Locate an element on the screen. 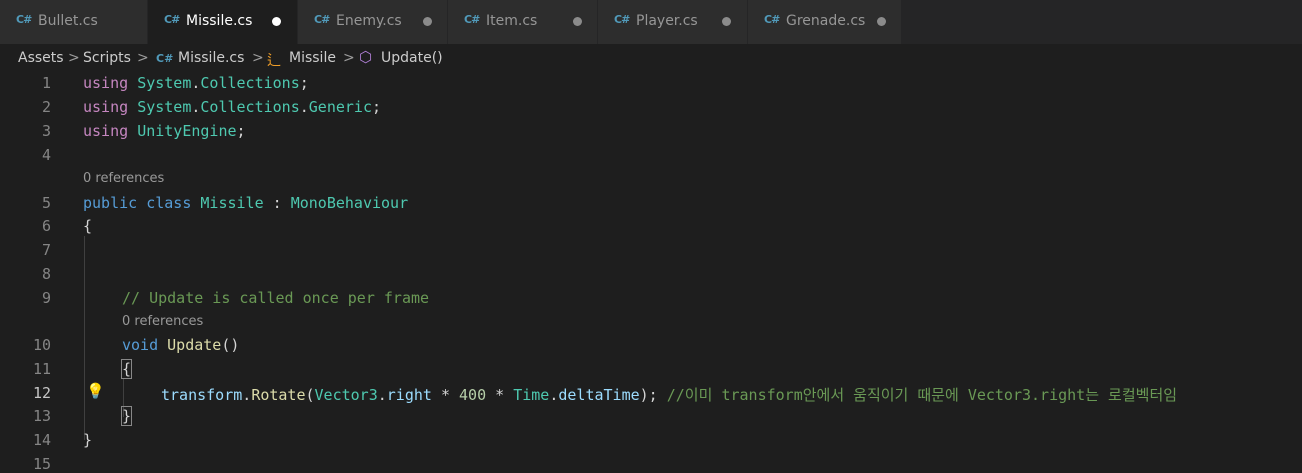  breadcrumb-scripts: Scripts is located at coordinates (107, 58).